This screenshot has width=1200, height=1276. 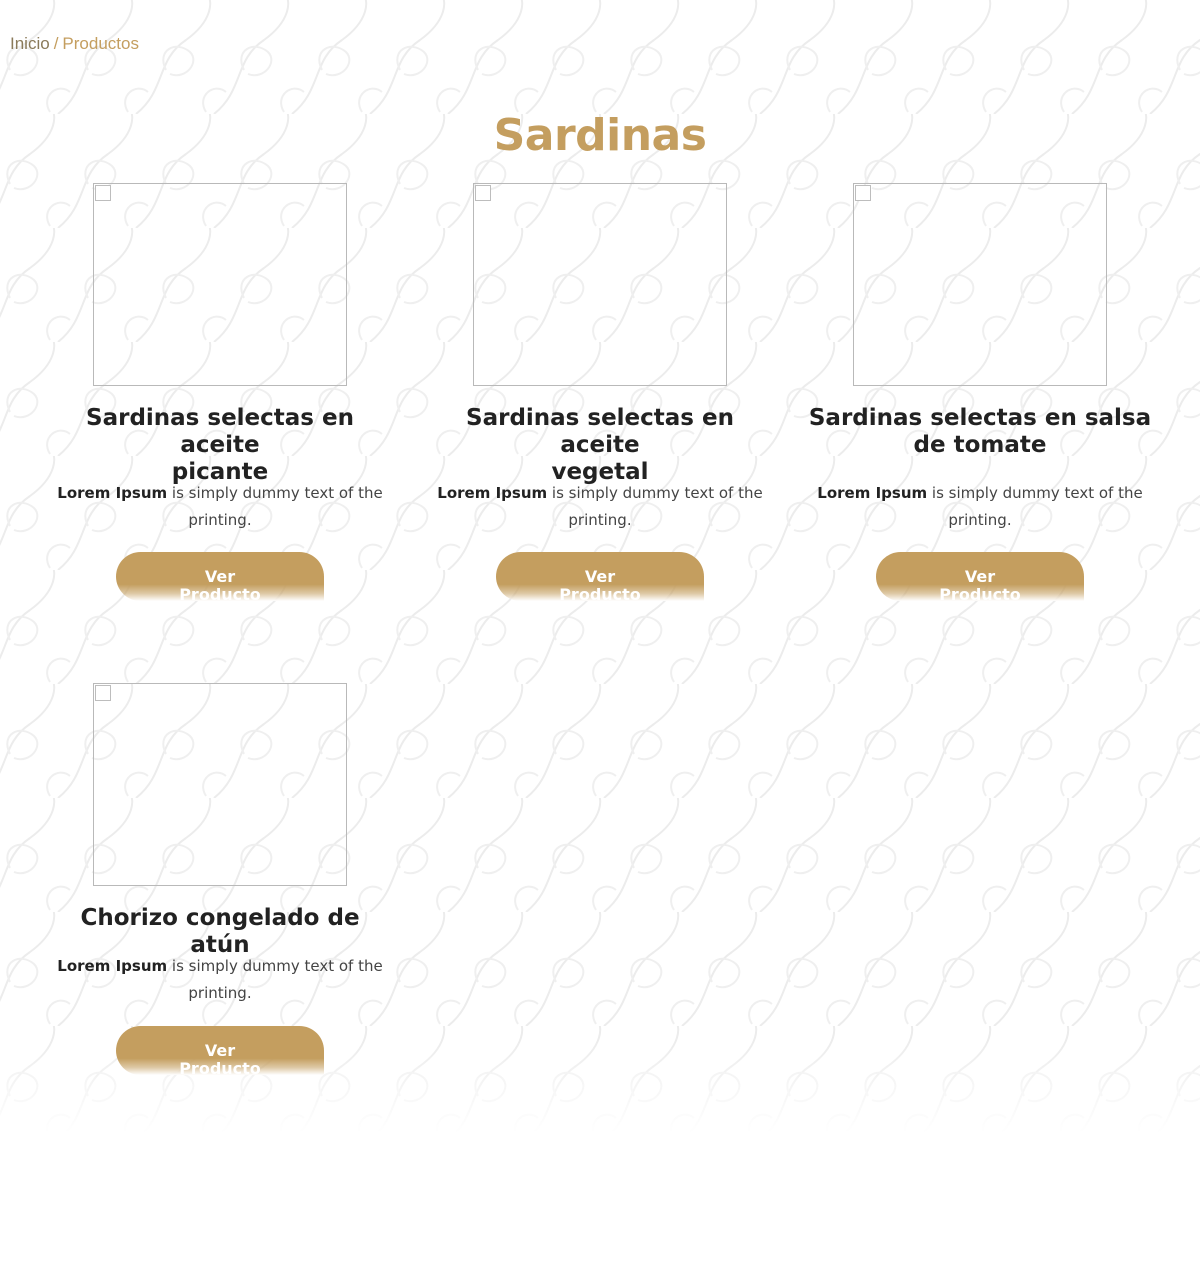 What do you see at coordinates (100, 43) in the screenshot?
I see `breadcrumb-current: Productos` at bounding box center [100, 43].